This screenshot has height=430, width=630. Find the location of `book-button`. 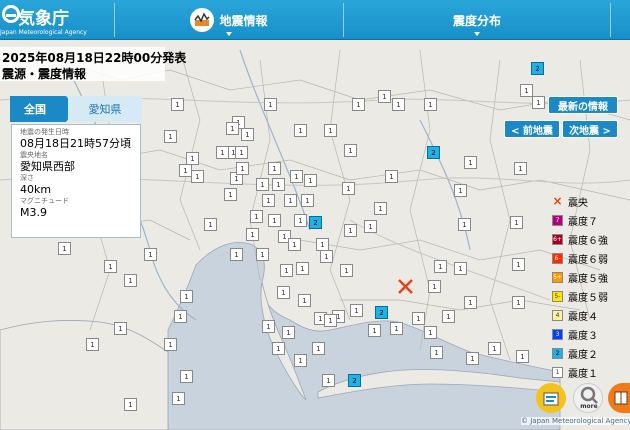

book-button is located at coordinates (619, 398).